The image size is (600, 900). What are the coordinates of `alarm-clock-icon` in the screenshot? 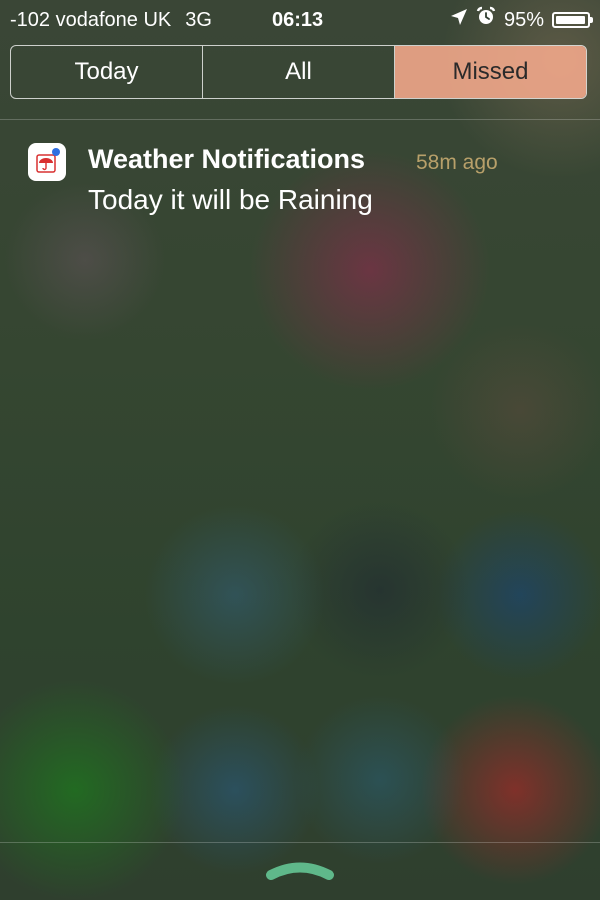 It's located at (486, 20).